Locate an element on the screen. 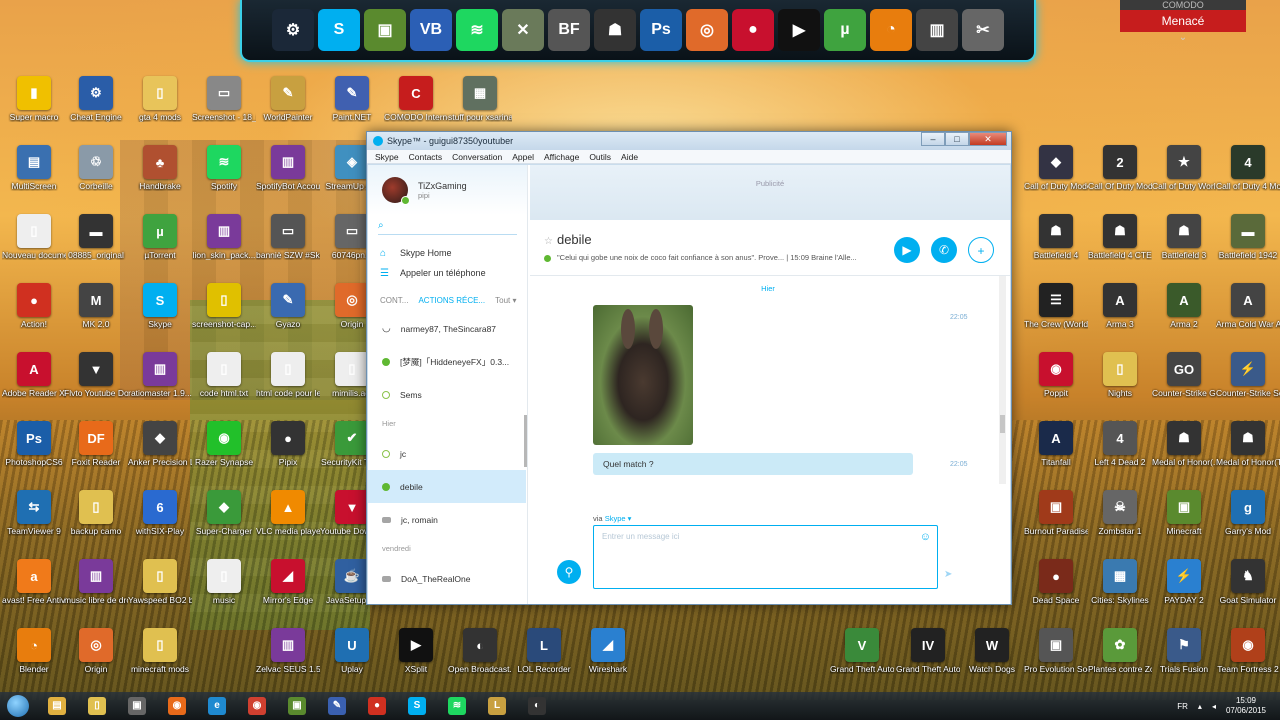  cheat-engine-icon: ✕ is located at coordinates (523, 30).